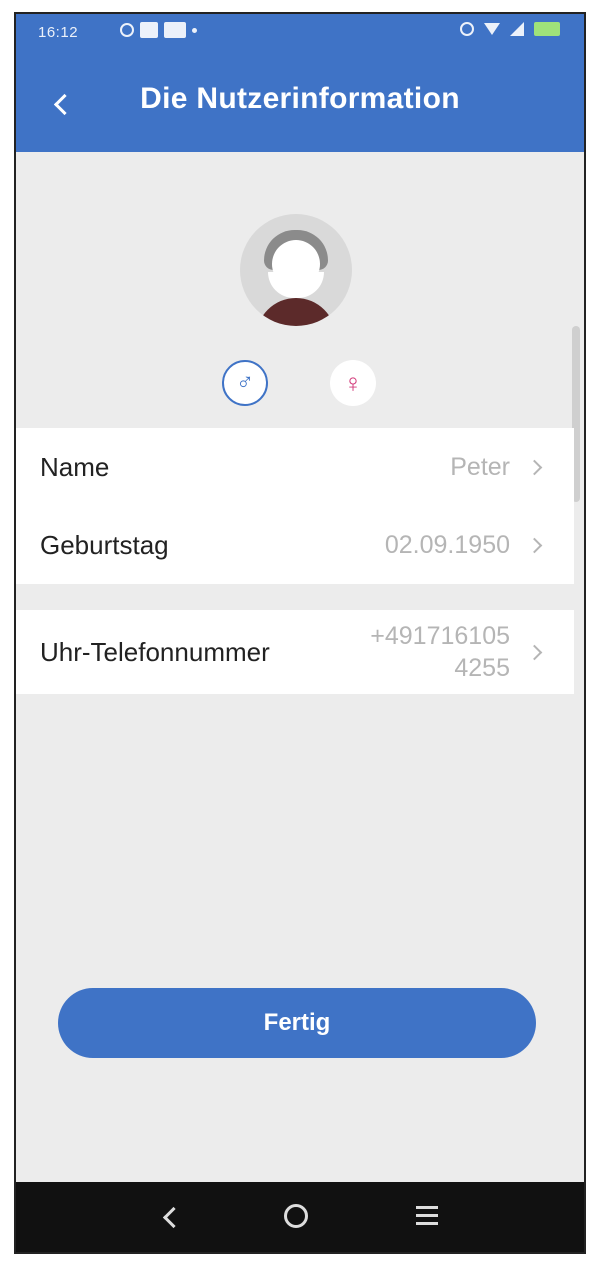 The image size is (596, 1262). Describe the element at coordinates (480, 466) in the screenshot. I see `name-value: Peter` at that location.